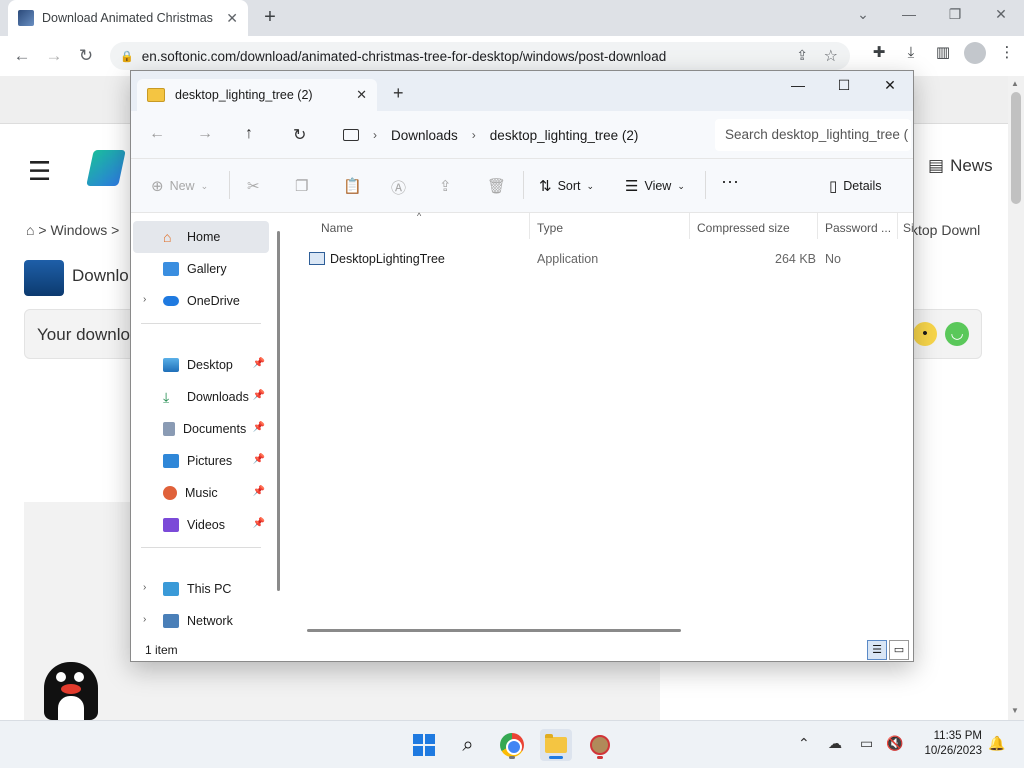 Image resolution: width=1024 pixels, height=768 pixels. What do you see at coordinates (877, 650) in the screenshot?
I see `details-view-icon: ☰` at bounding box center [877, 650].